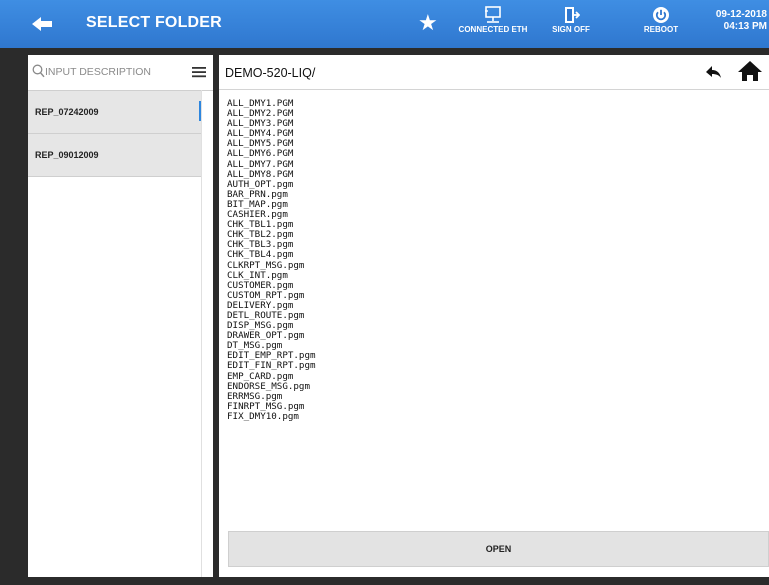 The height and width of the screenshot is (585, 769). I want to click on date-text: 09-12-2018, so click(741, 14).